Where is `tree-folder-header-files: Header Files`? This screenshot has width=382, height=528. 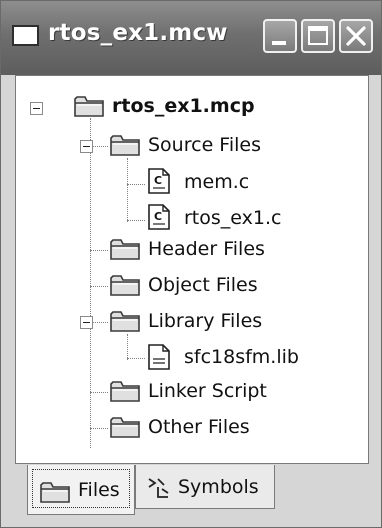 tree-folder-header-files: Header Files is located at coordinates (206, 249).